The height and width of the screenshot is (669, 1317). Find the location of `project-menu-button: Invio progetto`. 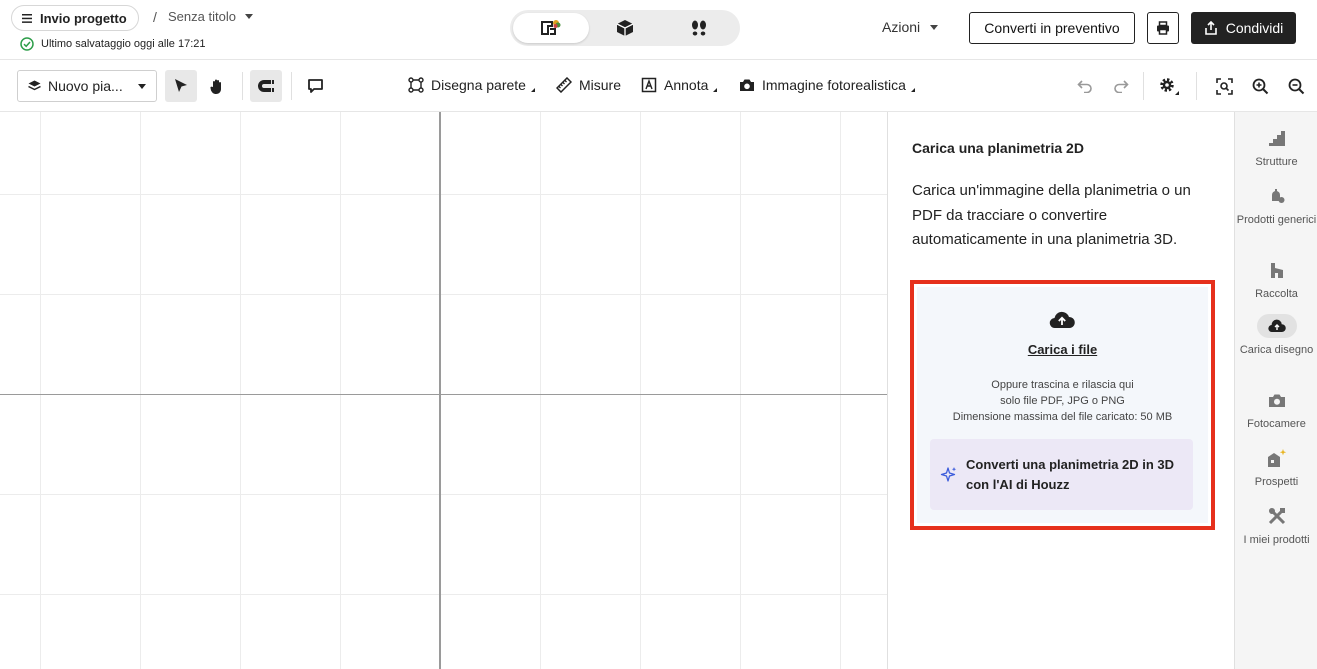

project-menu-button: Invio progetto is located at coordinates (75, 18).